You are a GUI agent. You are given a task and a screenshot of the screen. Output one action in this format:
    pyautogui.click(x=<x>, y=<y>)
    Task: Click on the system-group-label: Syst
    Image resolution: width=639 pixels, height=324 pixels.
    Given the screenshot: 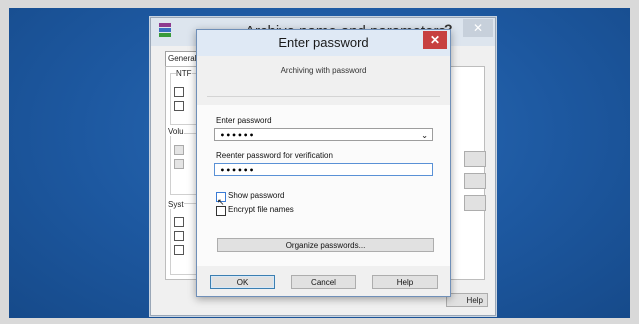 What is the action you would take?
    pyautogui.click(x=176, y=204)
    